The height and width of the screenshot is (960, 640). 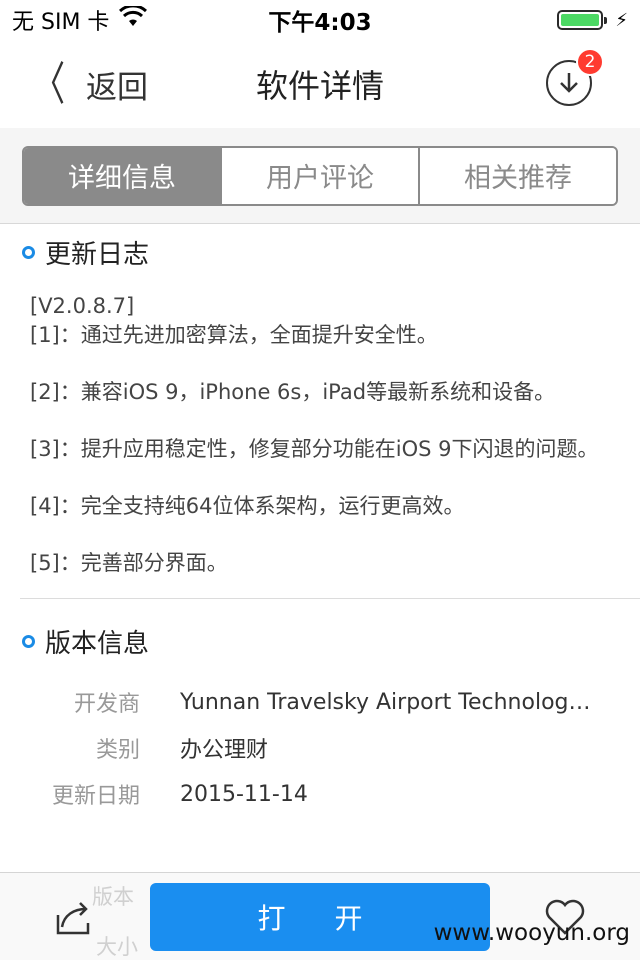 What do you see at coordinates (320, 916) in the screenshot?
I see `bottom-action-bar: 版本 大小 打 开 www.wooyun.org` at bounding box center [320, 916].